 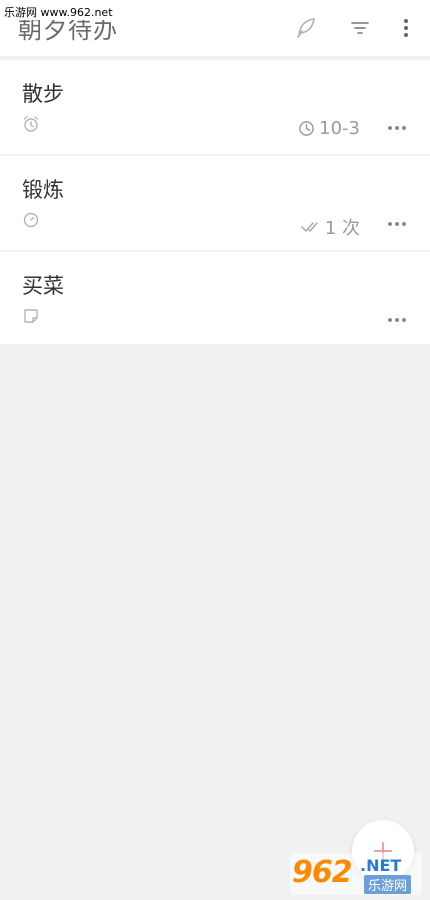 I want to click on task-title: 买菜, so click(x=43, y=286).